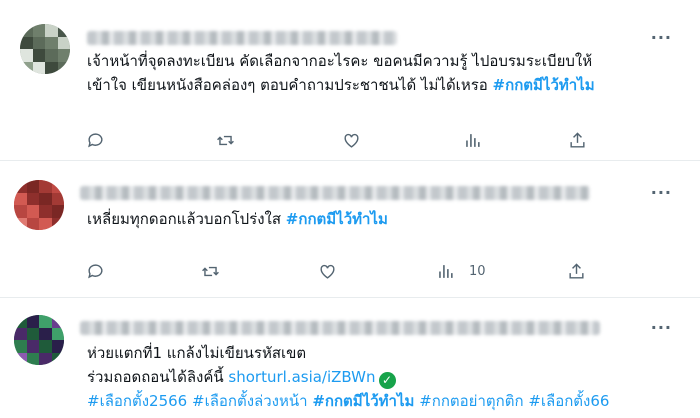 The height and width of the screenshot is (418, 700). Describe the element at coordinates (350, 271) in the screenshot. I see `tweet-actions: 10` at that location.